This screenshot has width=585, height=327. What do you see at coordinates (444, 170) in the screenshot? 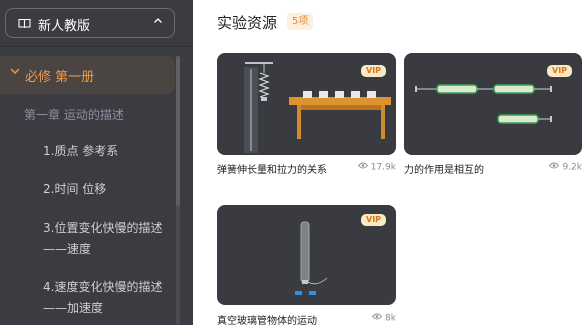
I see `card-title: 力的作用是相互的` at bounding box center [444, 170].